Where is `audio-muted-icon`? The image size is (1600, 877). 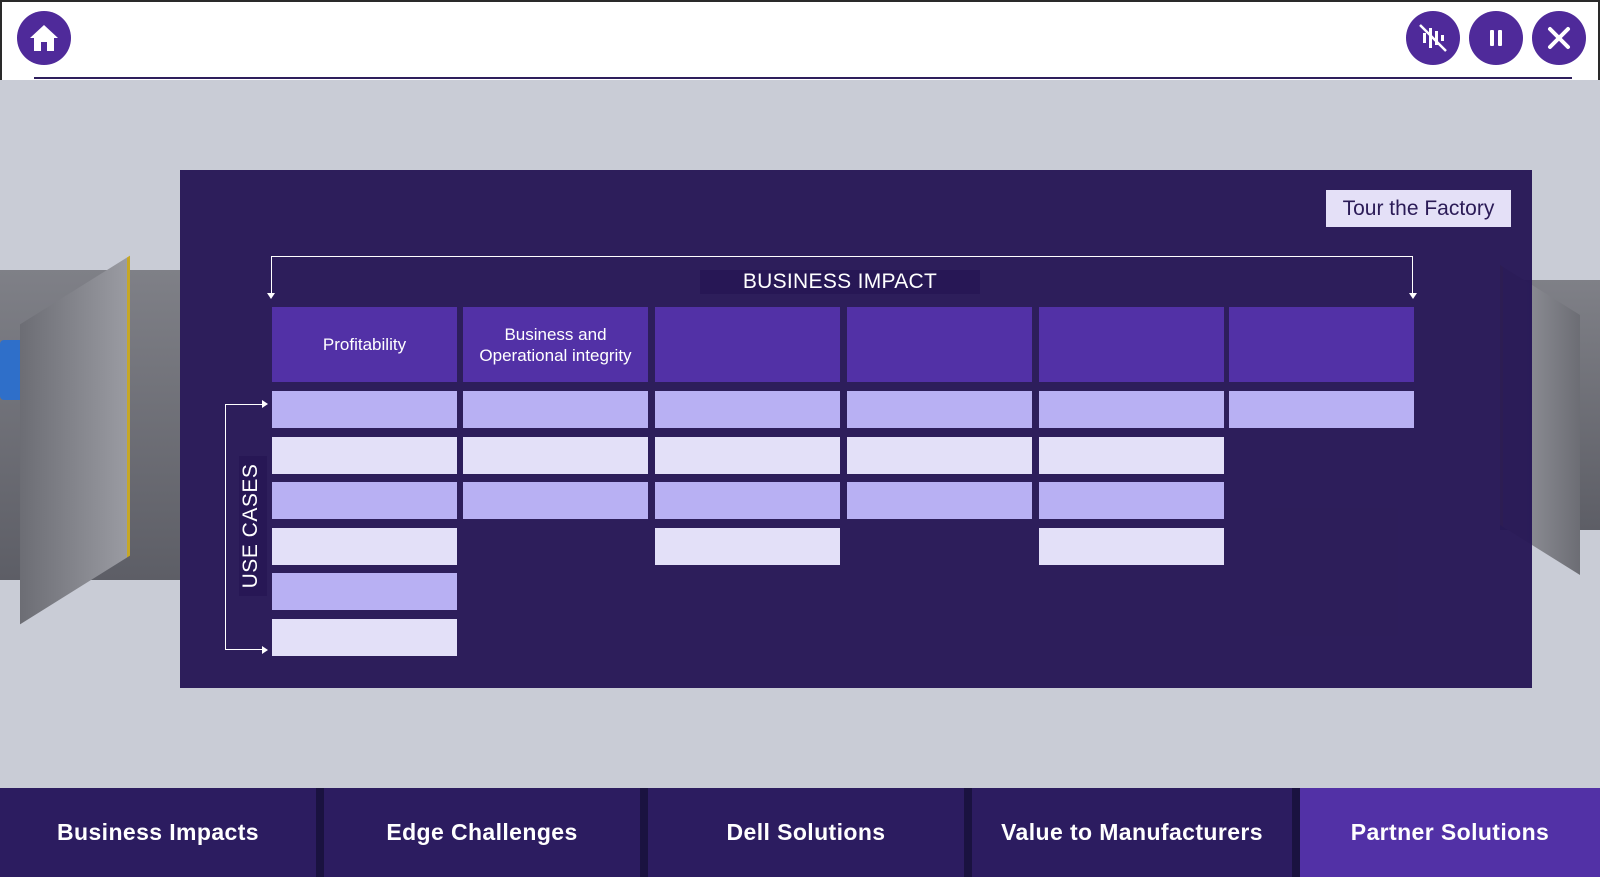 audio-muted-icon is located at coordinates (1433, 38).